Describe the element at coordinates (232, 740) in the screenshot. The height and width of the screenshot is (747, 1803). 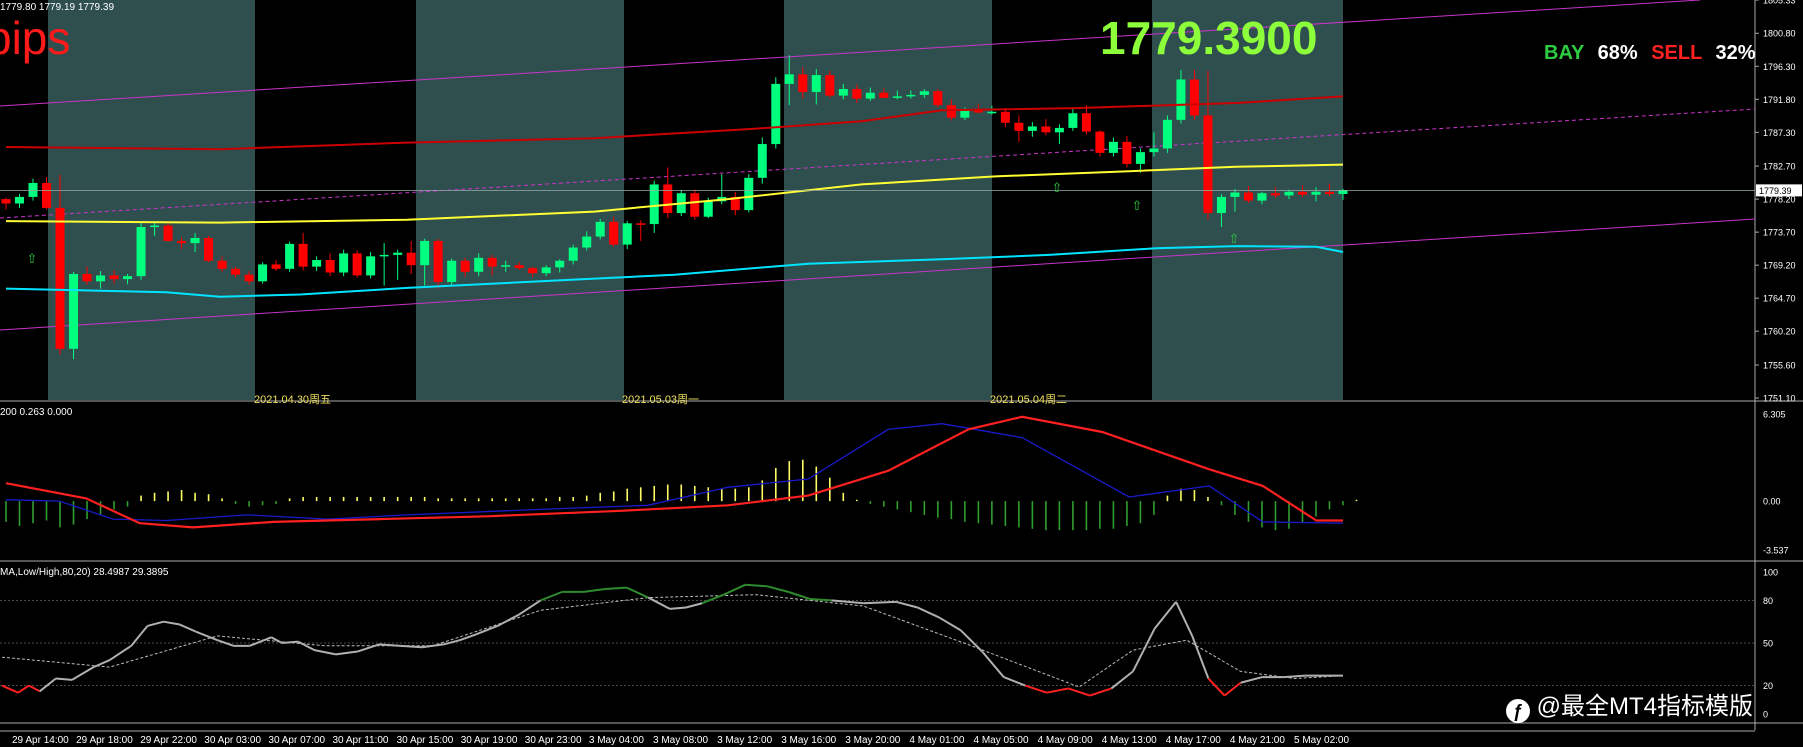
I see `time-tick-label: 30 Apr 03:00` at that location.